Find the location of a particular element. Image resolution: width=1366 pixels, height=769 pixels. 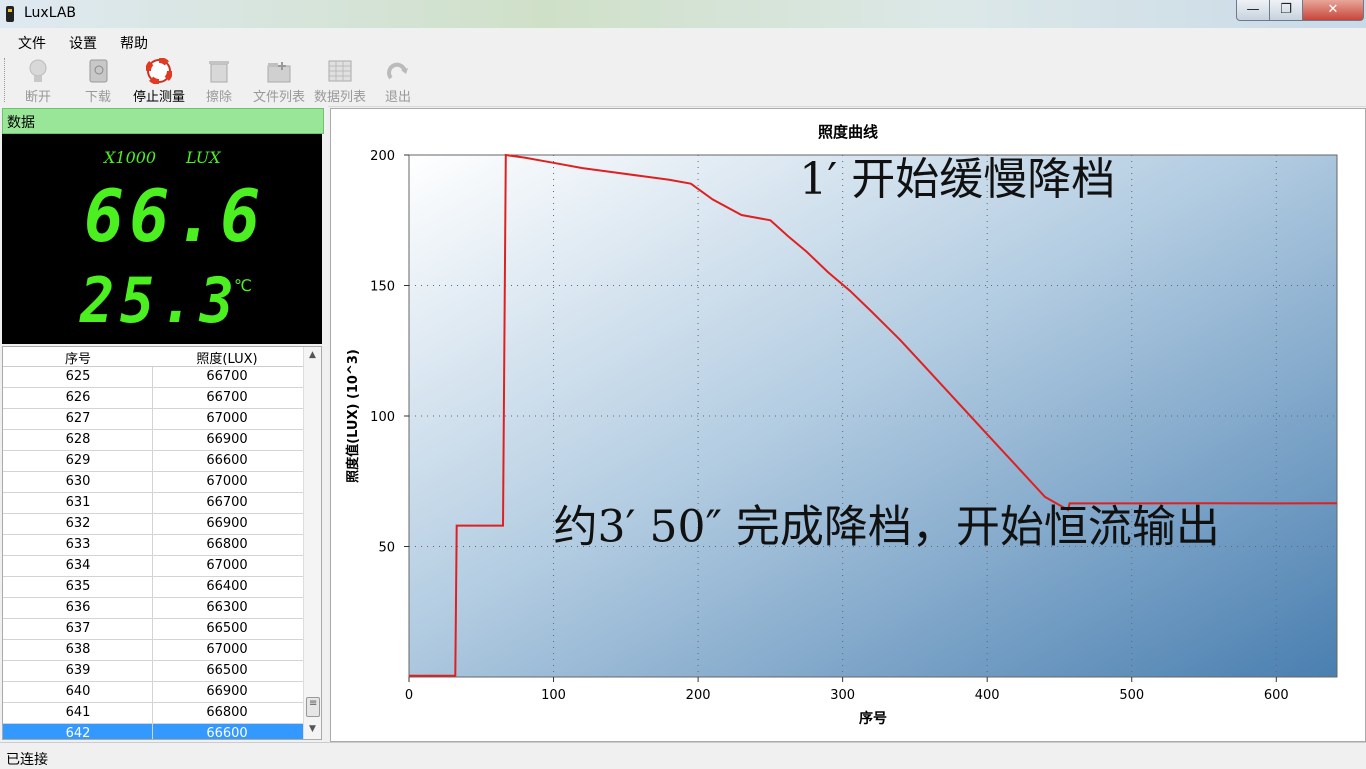

table-header: 序号 照度(LUX) is located at coordinates (153, 357).